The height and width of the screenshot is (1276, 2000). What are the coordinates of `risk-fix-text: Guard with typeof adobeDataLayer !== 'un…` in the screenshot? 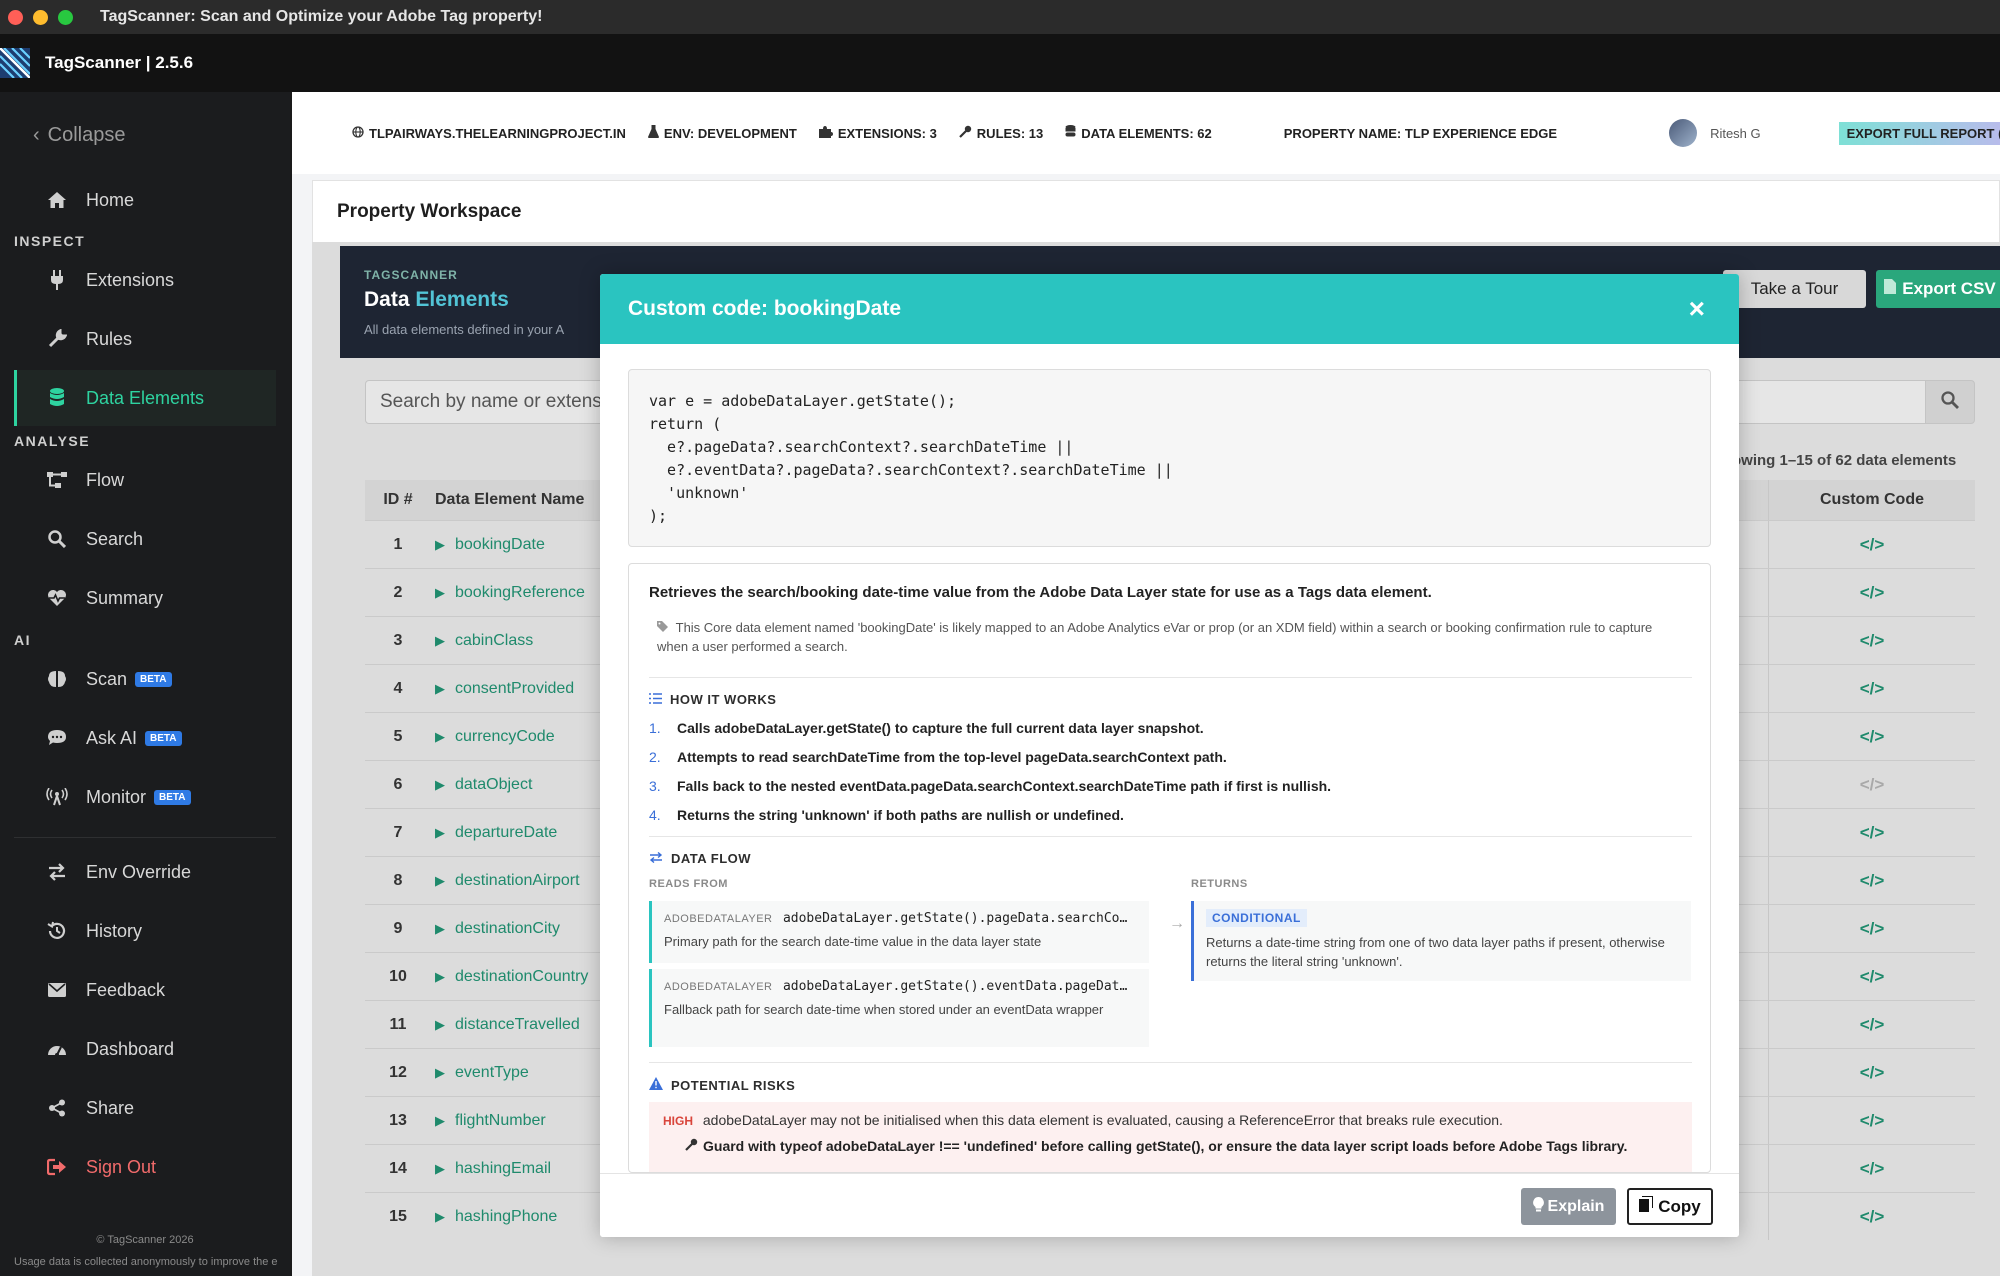 It's located at (1165, 1146).